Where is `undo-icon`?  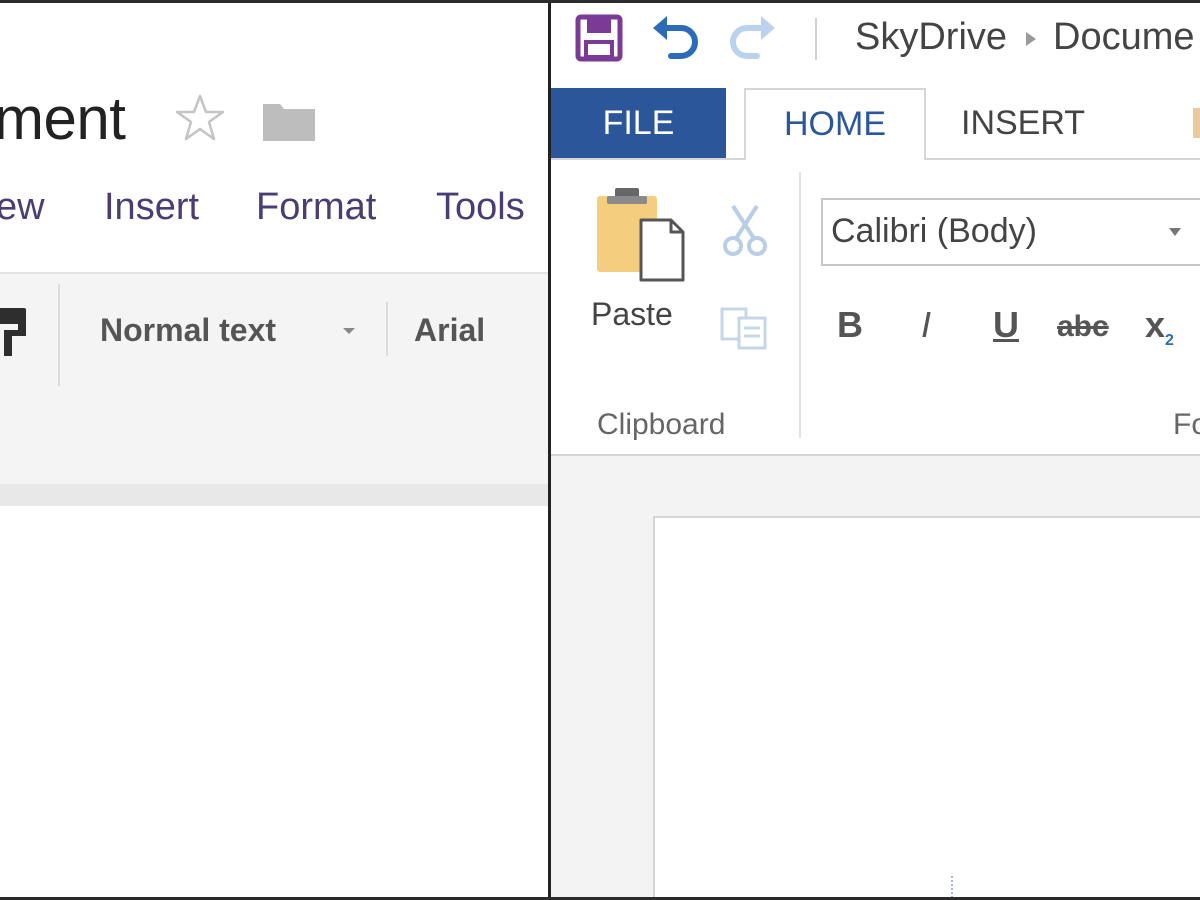 undo-icon is located at coordinates (676, 38).